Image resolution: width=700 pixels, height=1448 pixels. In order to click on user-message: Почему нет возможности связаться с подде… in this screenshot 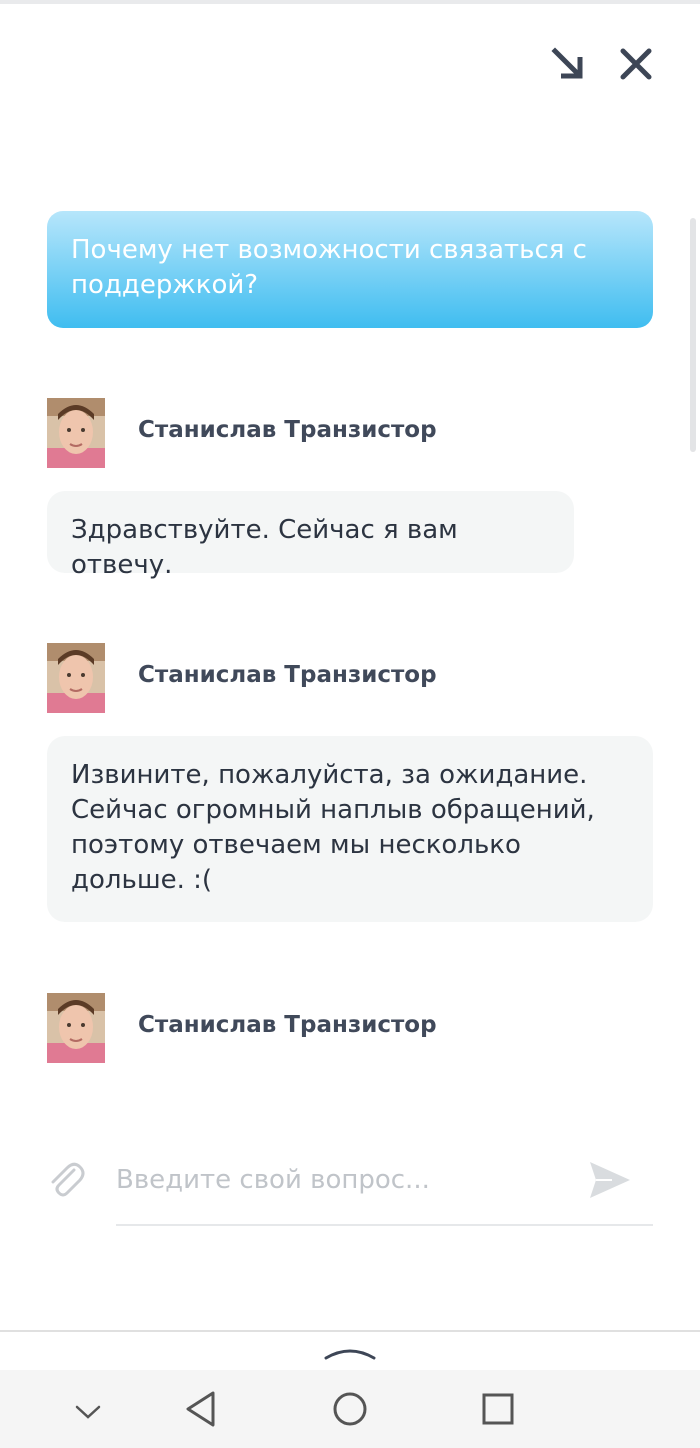, I will do `click(350, 269)`.